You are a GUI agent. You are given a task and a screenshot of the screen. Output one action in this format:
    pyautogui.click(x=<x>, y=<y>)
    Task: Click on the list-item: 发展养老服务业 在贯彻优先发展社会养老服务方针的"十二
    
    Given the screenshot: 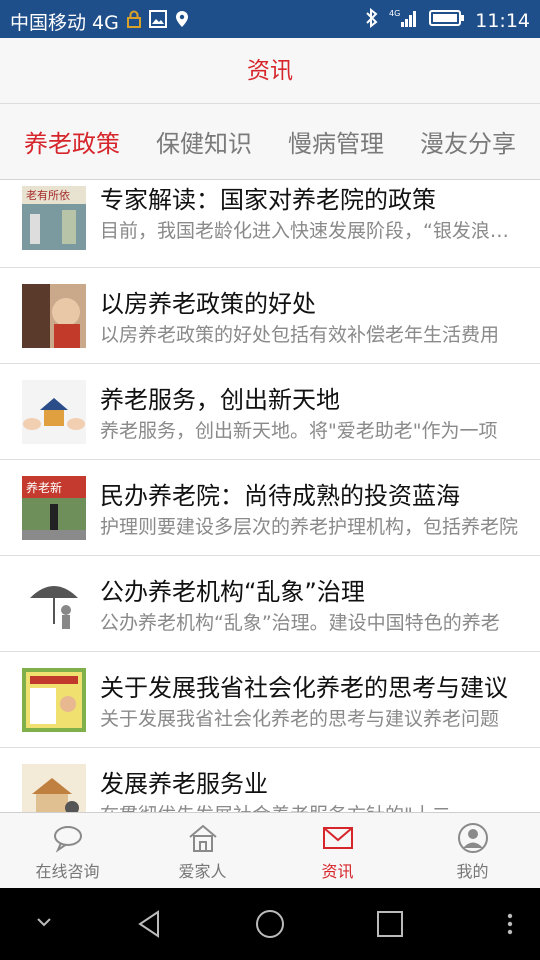 What is the action you would take?
    pyautogui.click(x=270, y=780)
    